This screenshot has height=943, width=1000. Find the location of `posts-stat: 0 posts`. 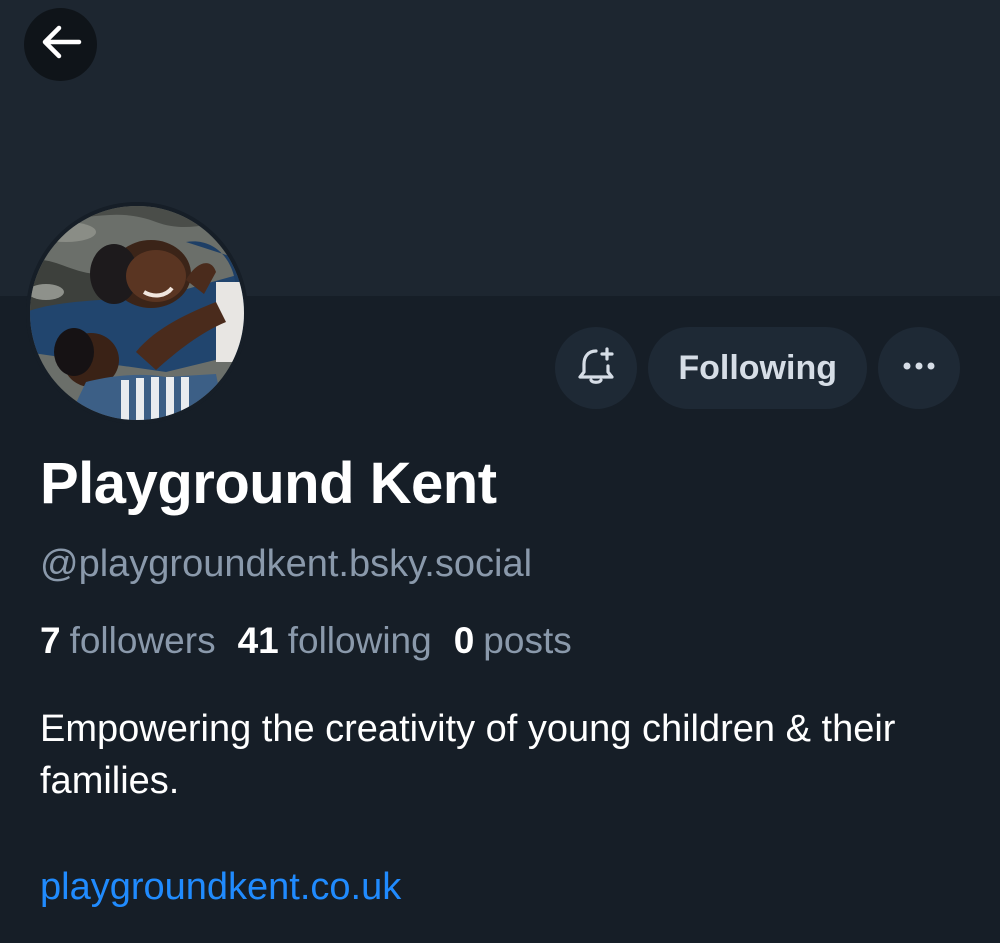

posts-stat: 0 posts is located at coordinates (513, 641).